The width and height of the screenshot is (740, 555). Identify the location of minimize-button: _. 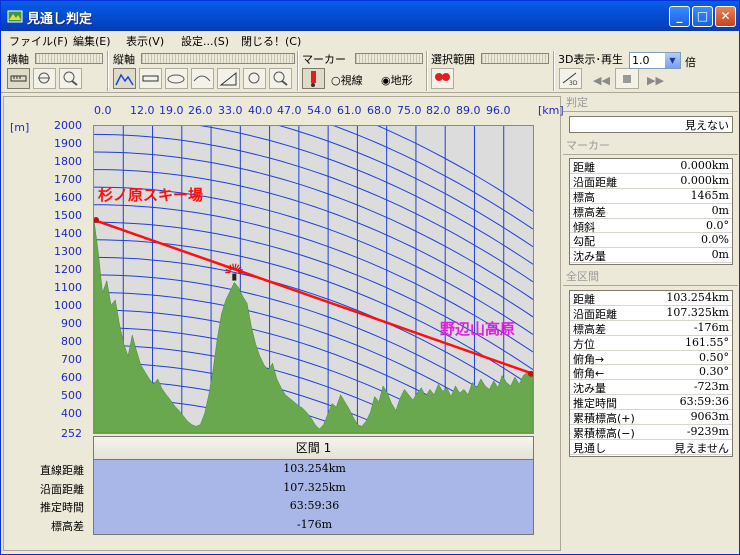
(679, 16).